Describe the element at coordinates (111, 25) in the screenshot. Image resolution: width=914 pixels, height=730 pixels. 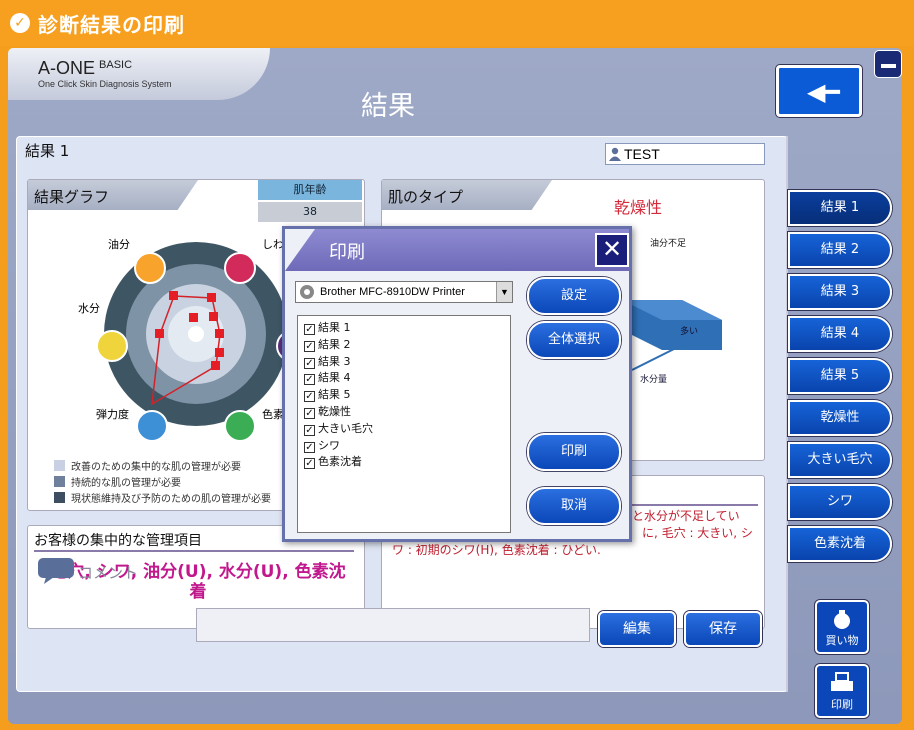
I see `window-title: 診断結果の印刷` at that location.